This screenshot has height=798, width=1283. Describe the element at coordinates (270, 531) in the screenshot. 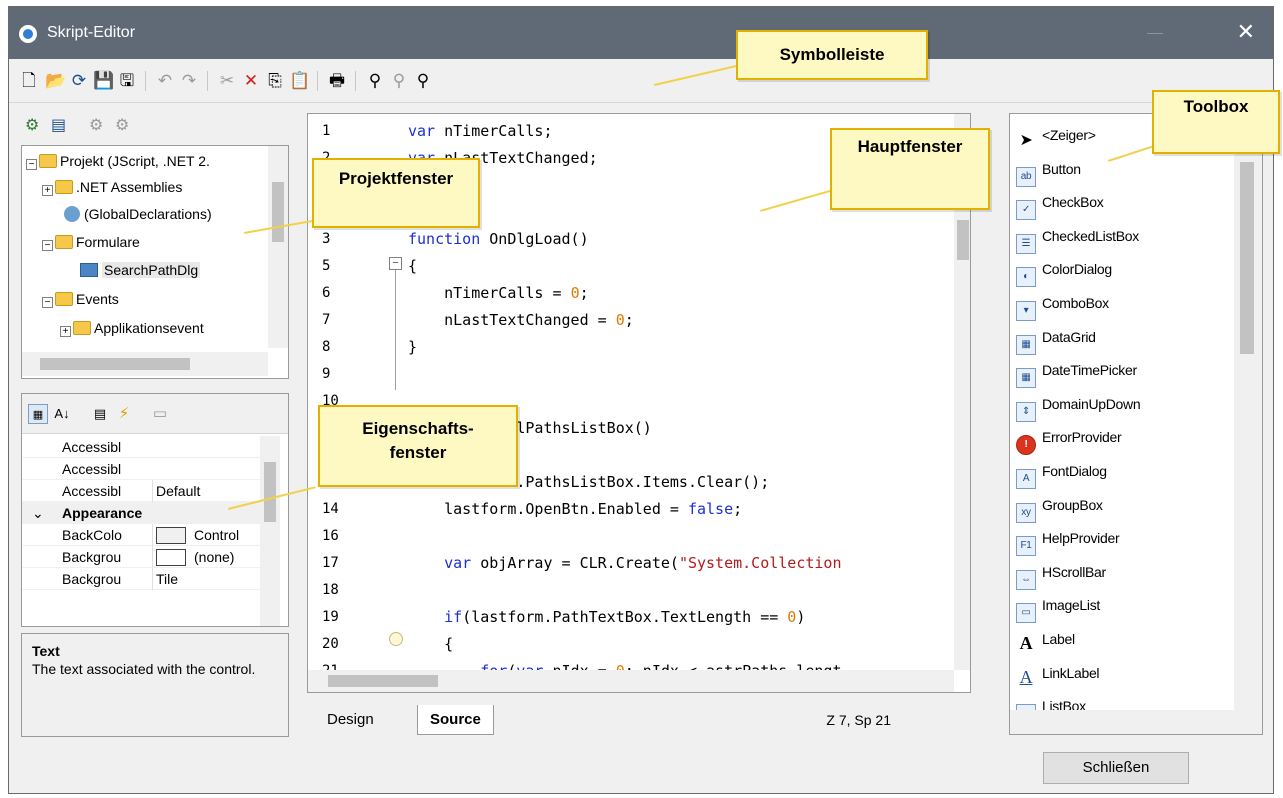

I see `properties-scrollbar` at that location.